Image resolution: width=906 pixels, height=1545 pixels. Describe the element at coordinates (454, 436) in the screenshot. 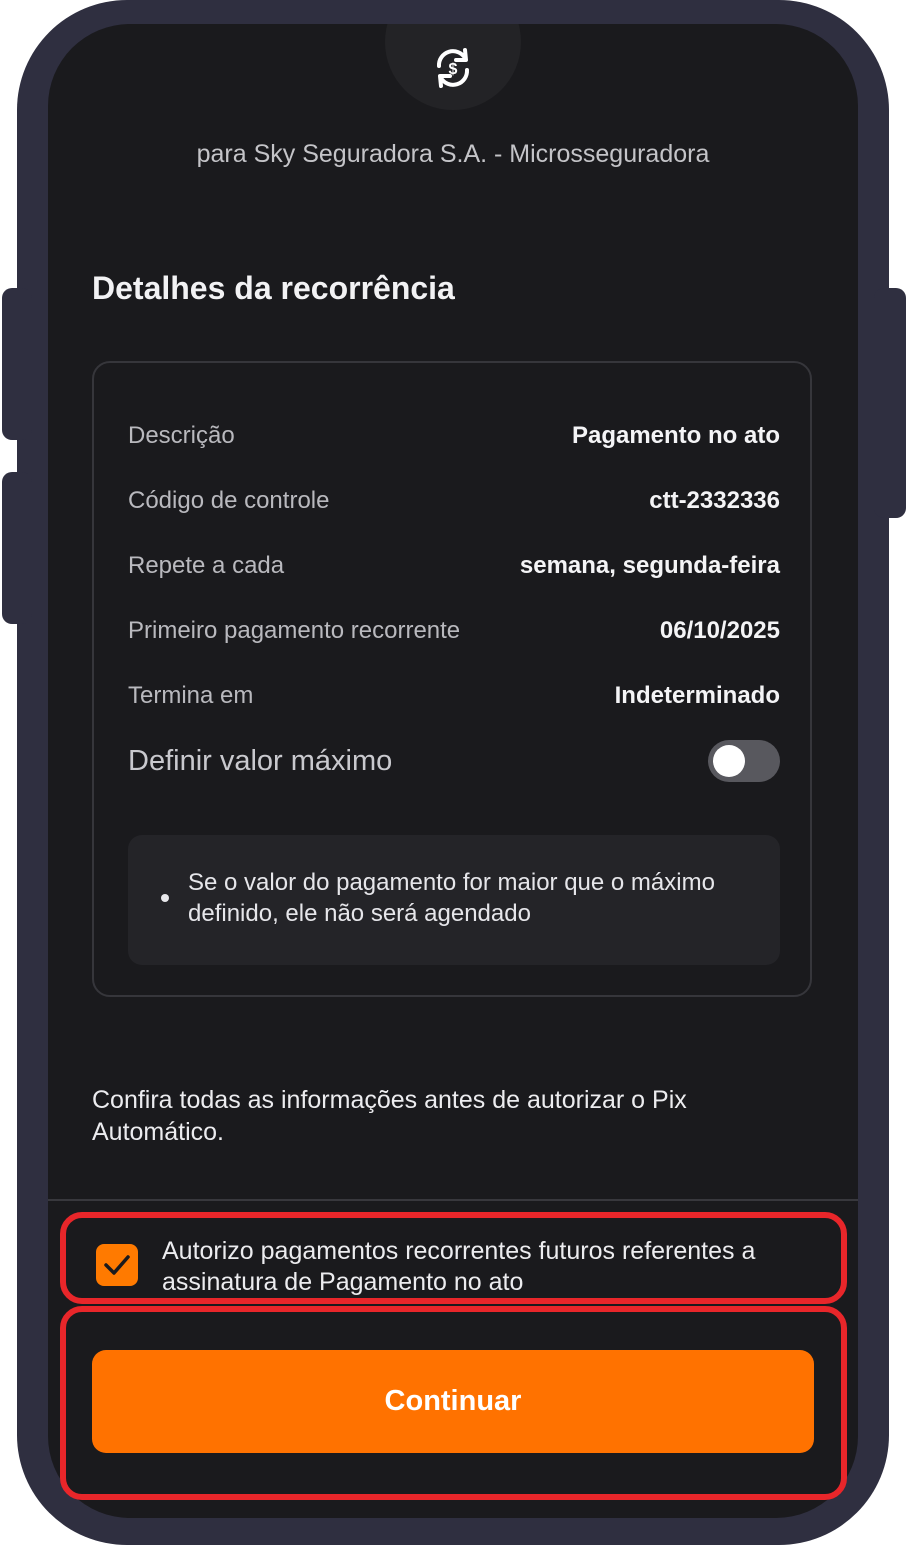

I see `detail-row-description: Descrição Pagamento no ato` at that location.